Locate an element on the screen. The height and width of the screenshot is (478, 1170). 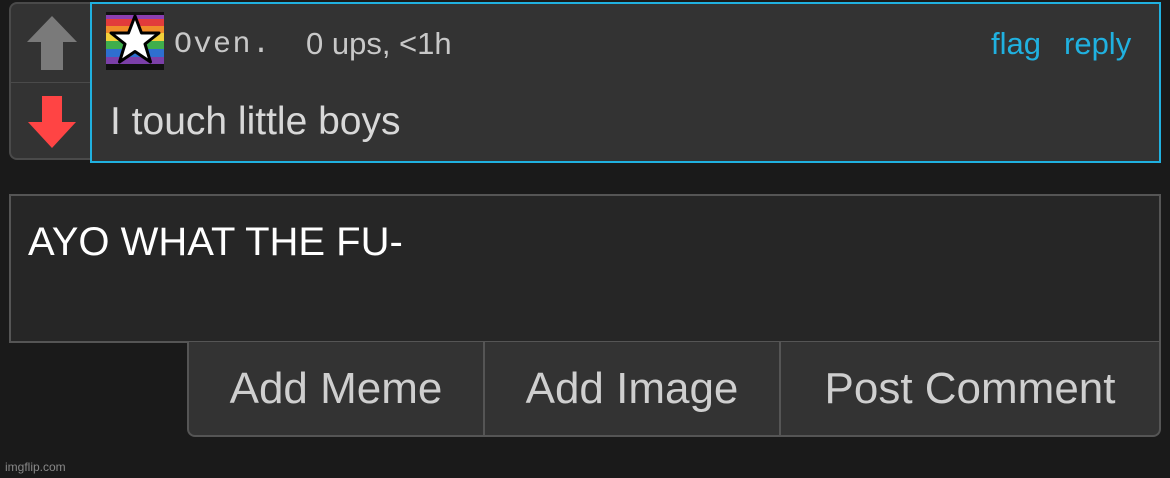
comment-username: Oven. is located at coordinates (223, 45).